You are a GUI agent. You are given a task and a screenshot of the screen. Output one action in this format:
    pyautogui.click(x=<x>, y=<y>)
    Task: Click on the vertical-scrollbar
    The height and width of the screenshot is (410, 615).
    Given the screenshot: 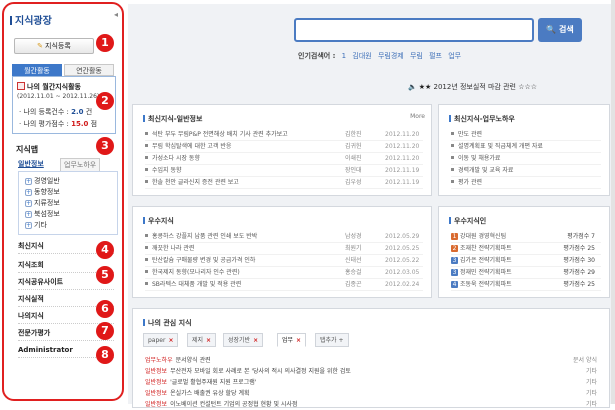 What is the action you would take?
    pyautogui.click(x=613, y=202)
    